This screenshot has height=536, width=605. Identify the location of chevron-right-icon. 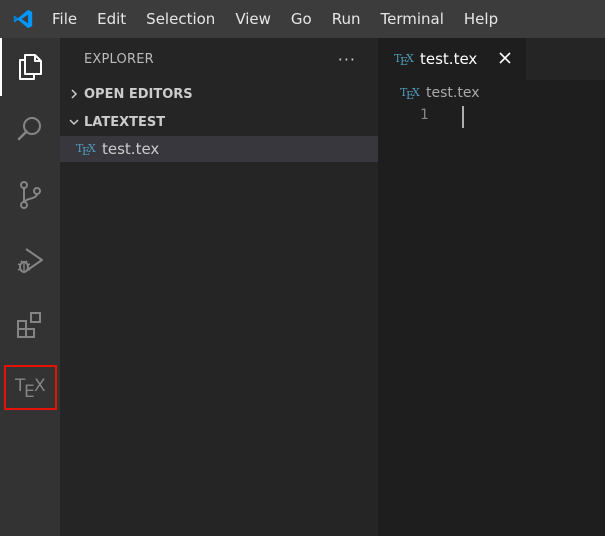
(74, 94).